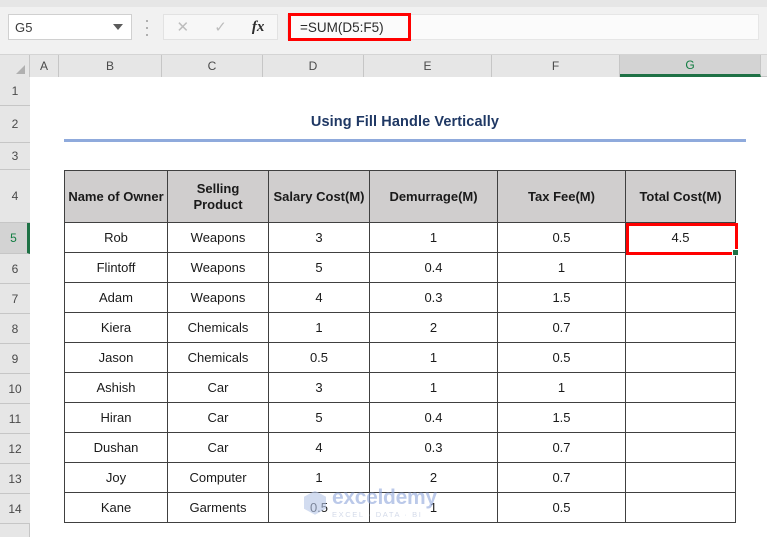 The image size is (767, 537). I want to click on row-header-11: 11, so click(15, 419).